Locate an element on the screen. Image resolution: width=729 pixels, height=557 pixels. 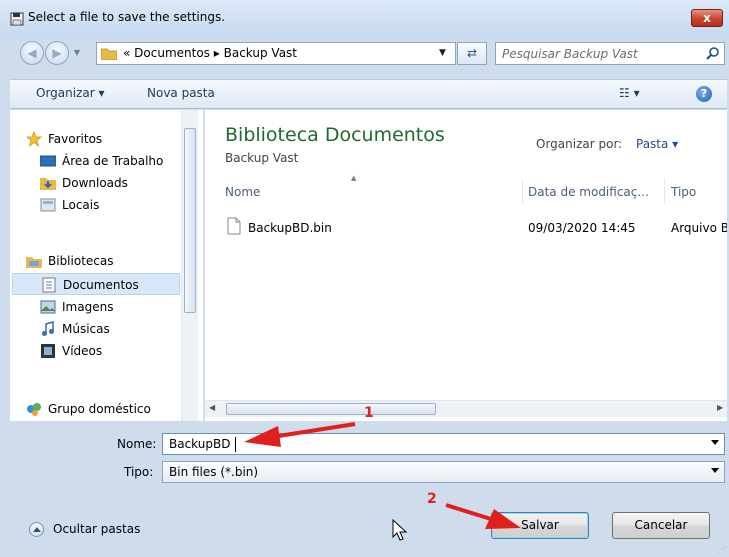
search-input is located at coordinates (597, 54).